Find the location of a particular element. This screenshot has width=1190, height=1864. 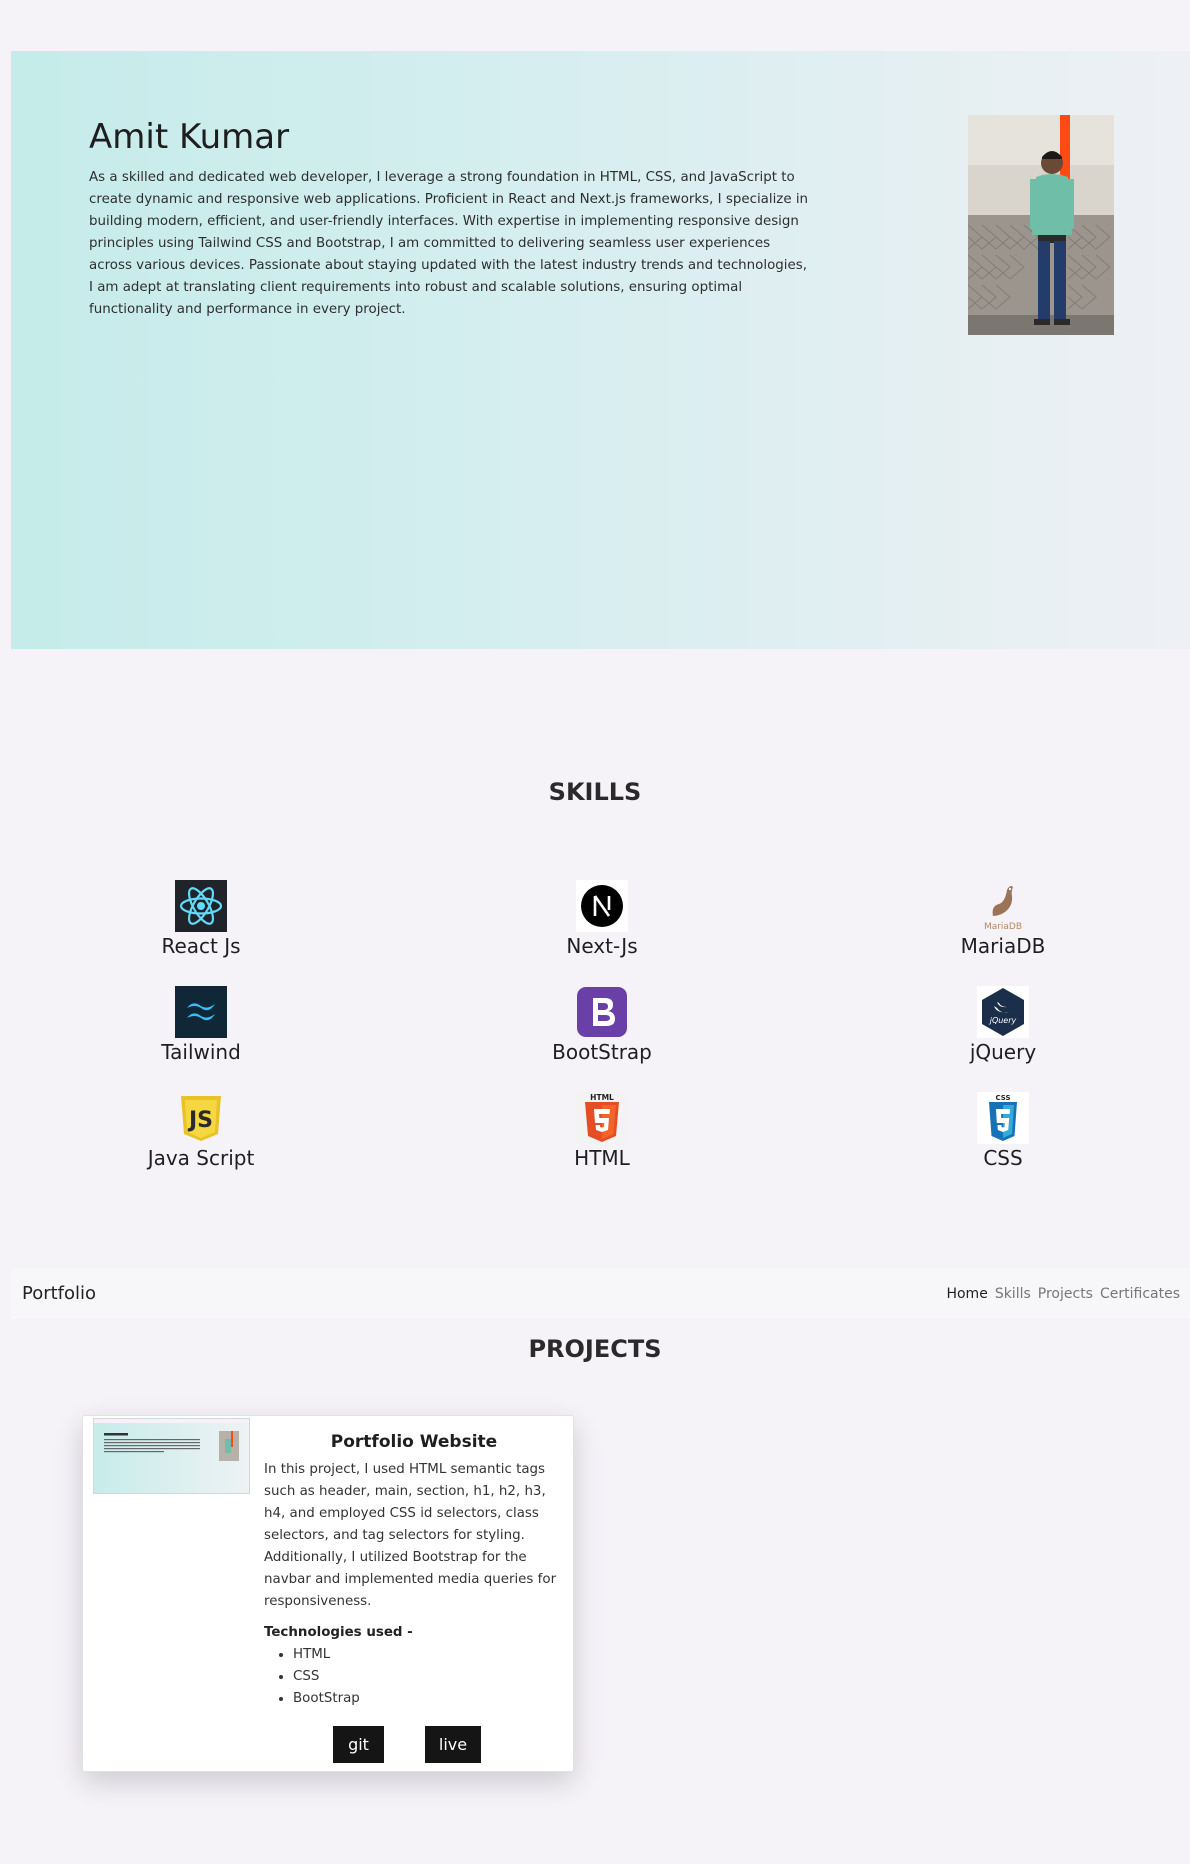

skill-label: Next-Js is located at coordinates (602, 946).